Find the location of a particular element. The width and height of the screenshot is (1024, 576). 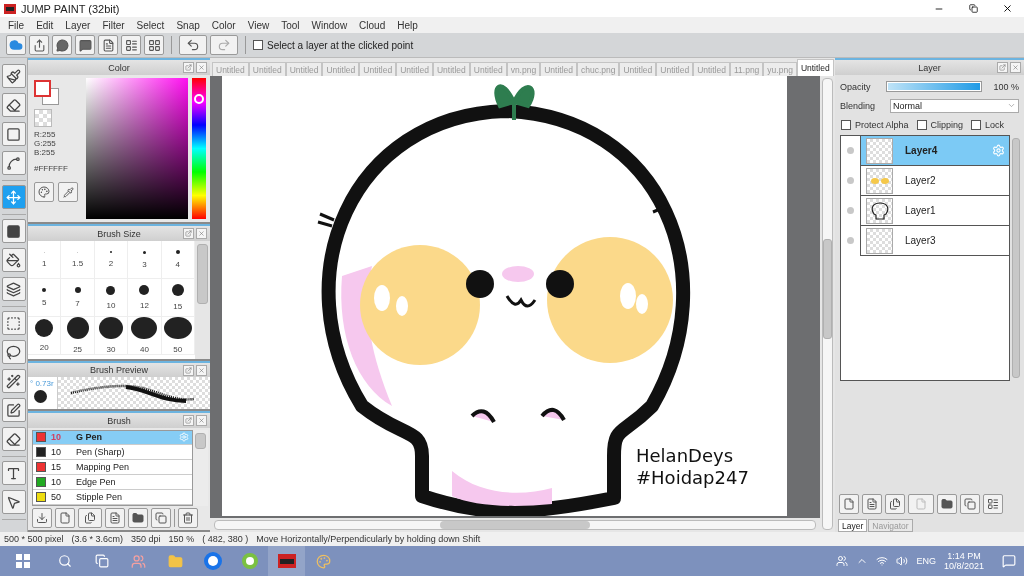

brush-size-option: 5 is located at coordinates (45, 298).